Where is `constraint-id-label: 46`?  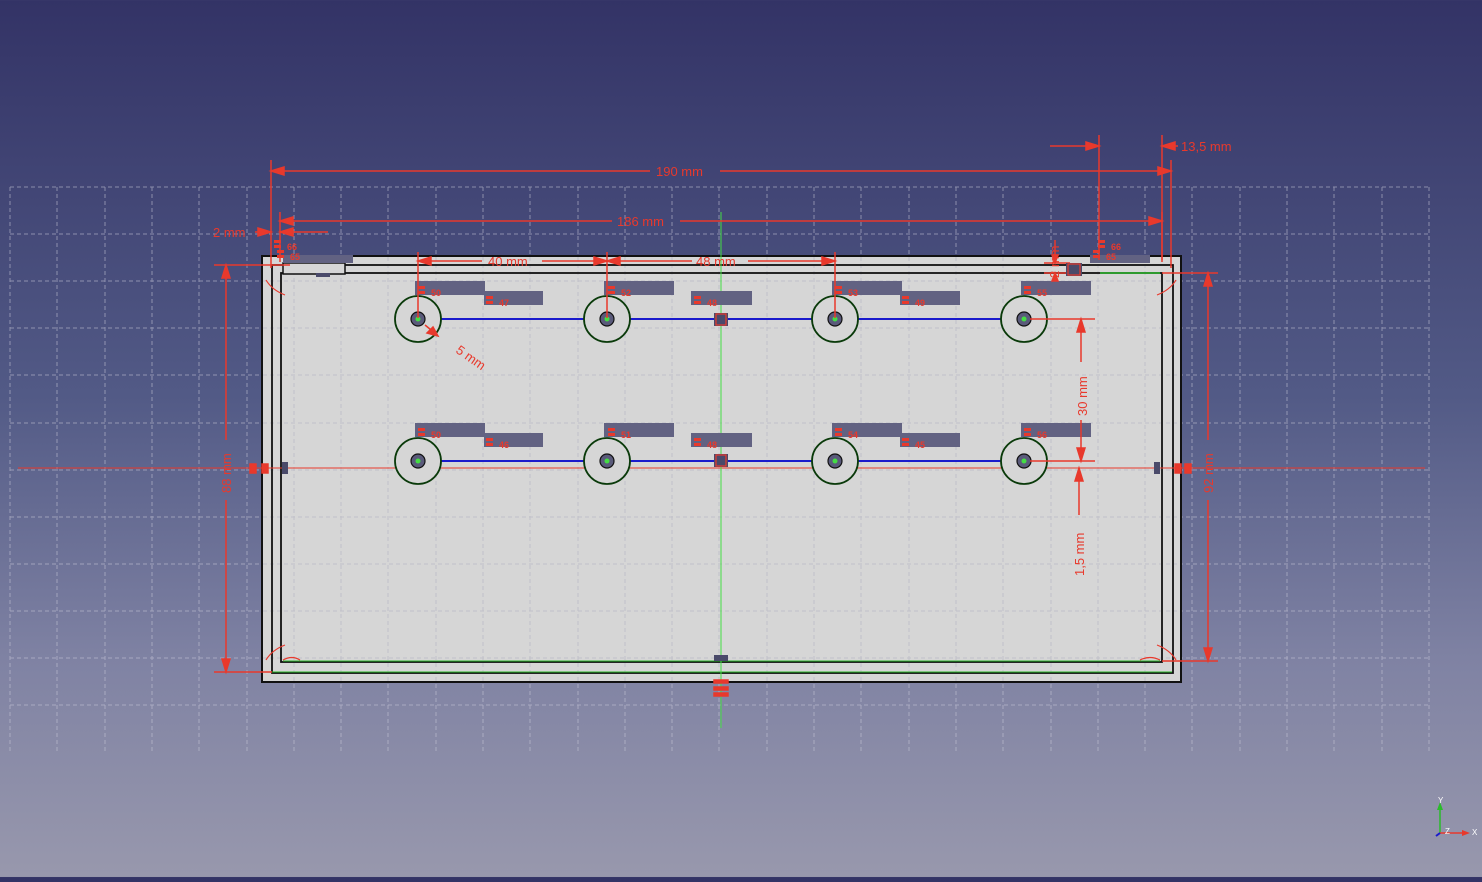
constraint-id-label: 46 is located at coordinates (504, 445).